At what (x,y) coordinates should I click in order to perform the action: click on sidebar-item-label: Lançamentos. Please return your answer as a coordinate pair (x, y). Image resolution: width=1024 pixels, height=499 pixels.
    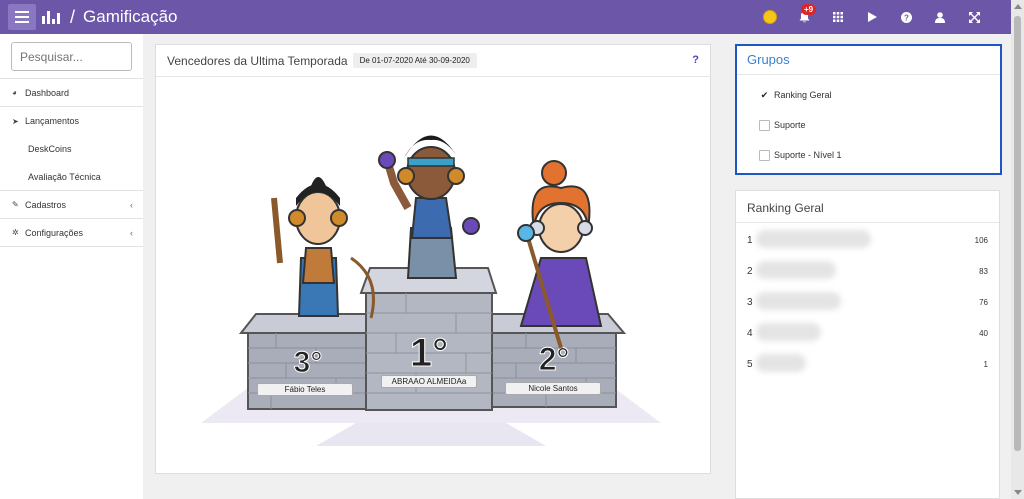
    Looking at the image, I should click on (52, 121).